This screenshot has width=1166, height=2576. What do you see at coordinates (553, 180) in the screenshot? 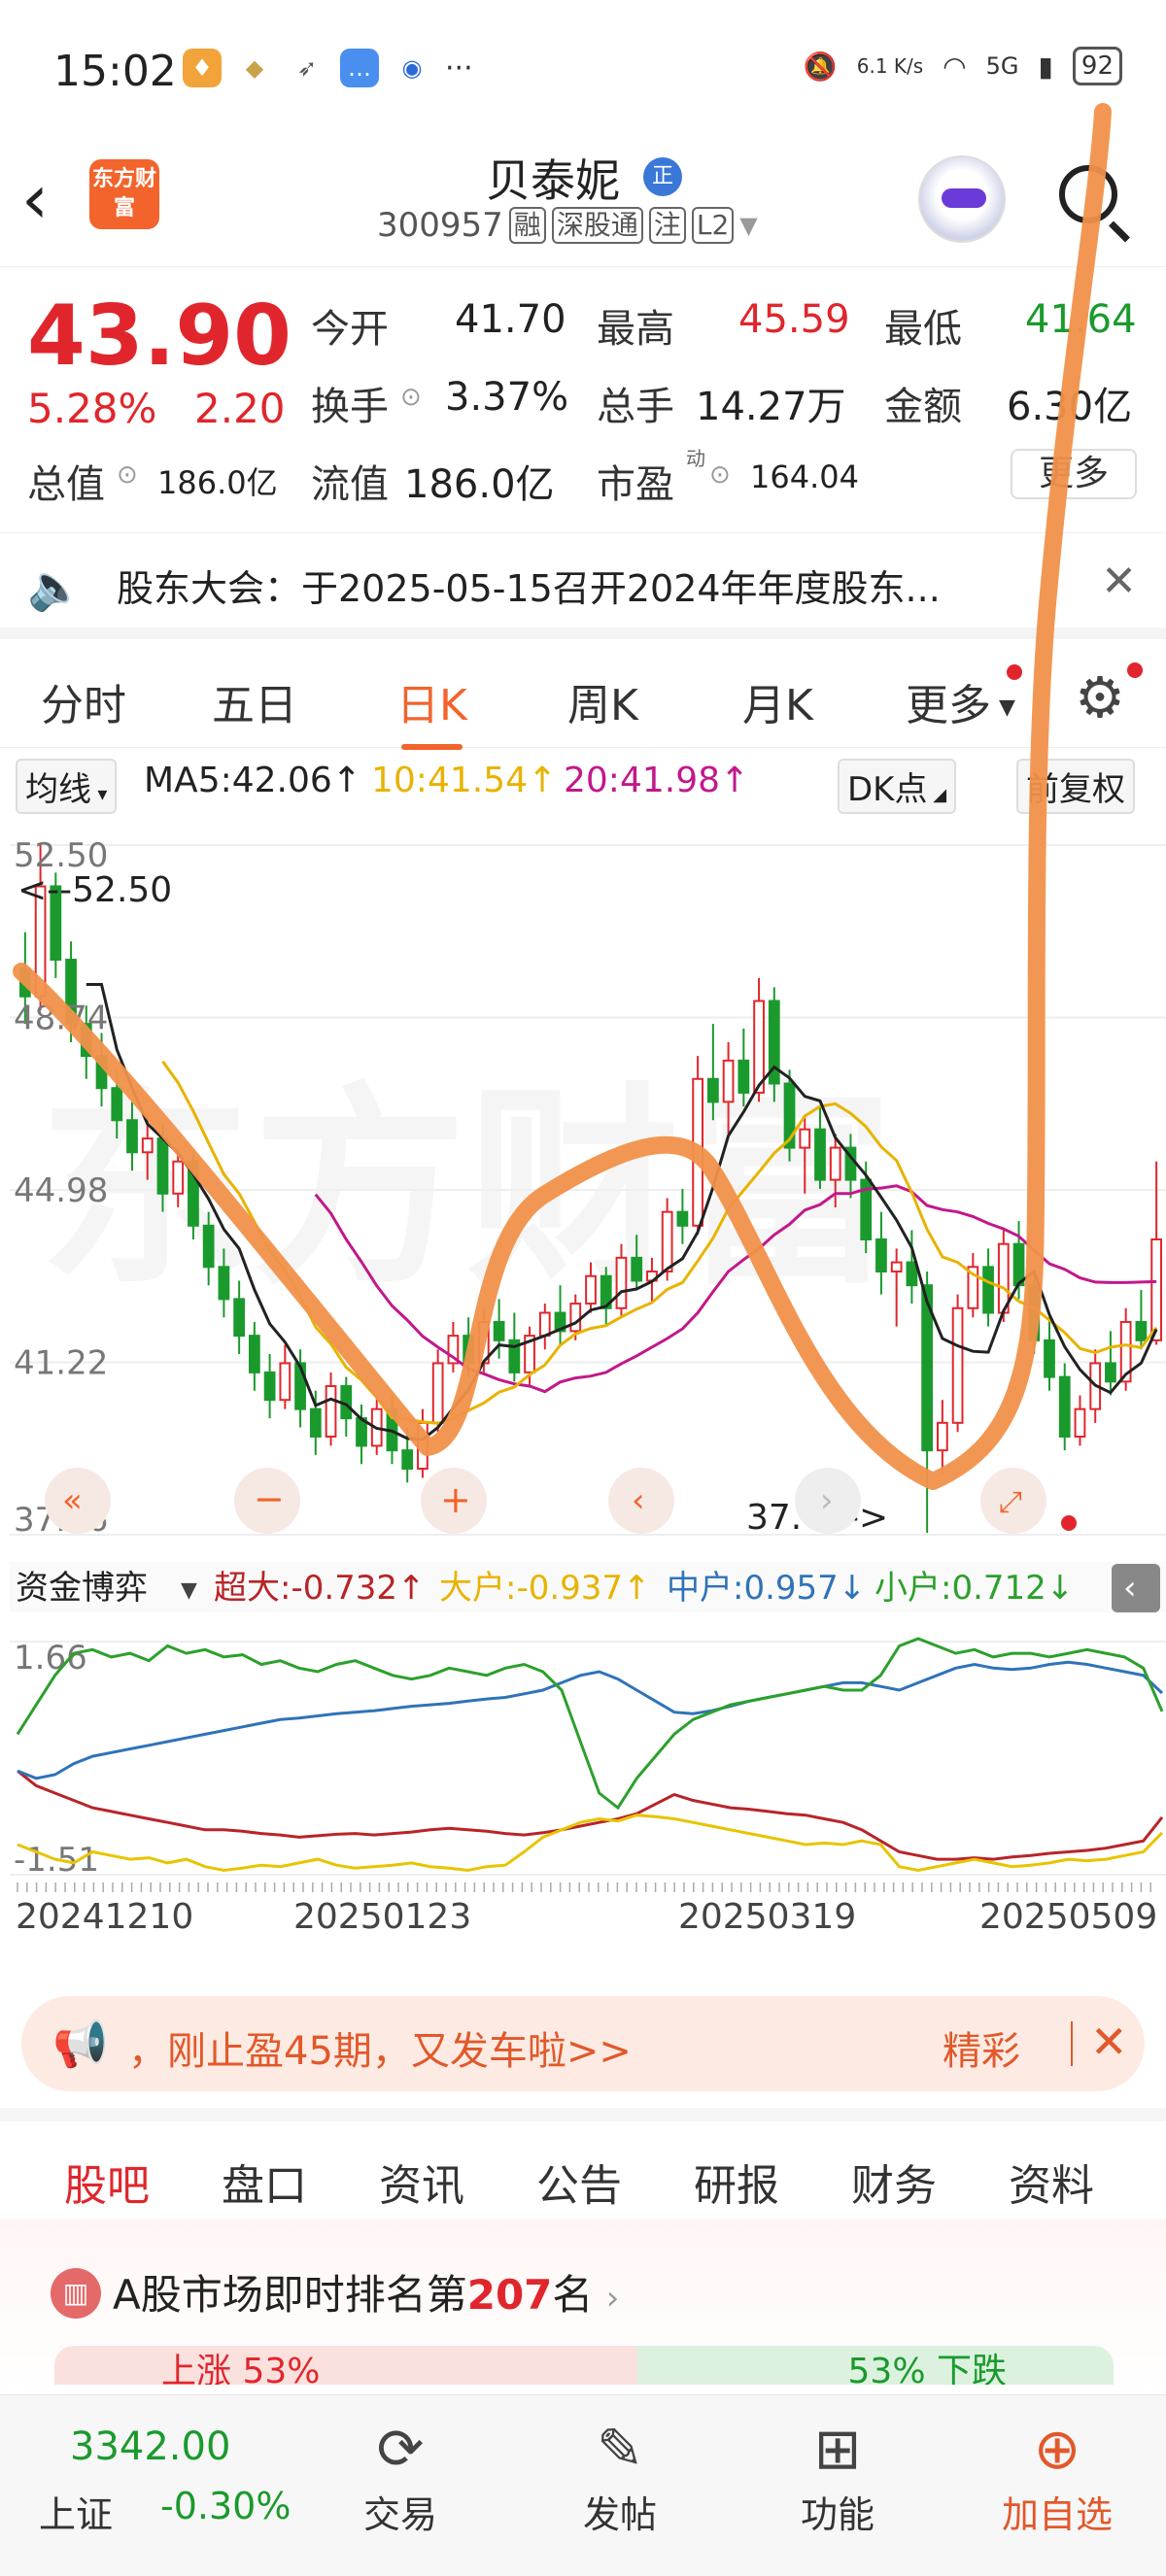
I see `stock-name: 贝泰妮` at bounding box center [553, 180].